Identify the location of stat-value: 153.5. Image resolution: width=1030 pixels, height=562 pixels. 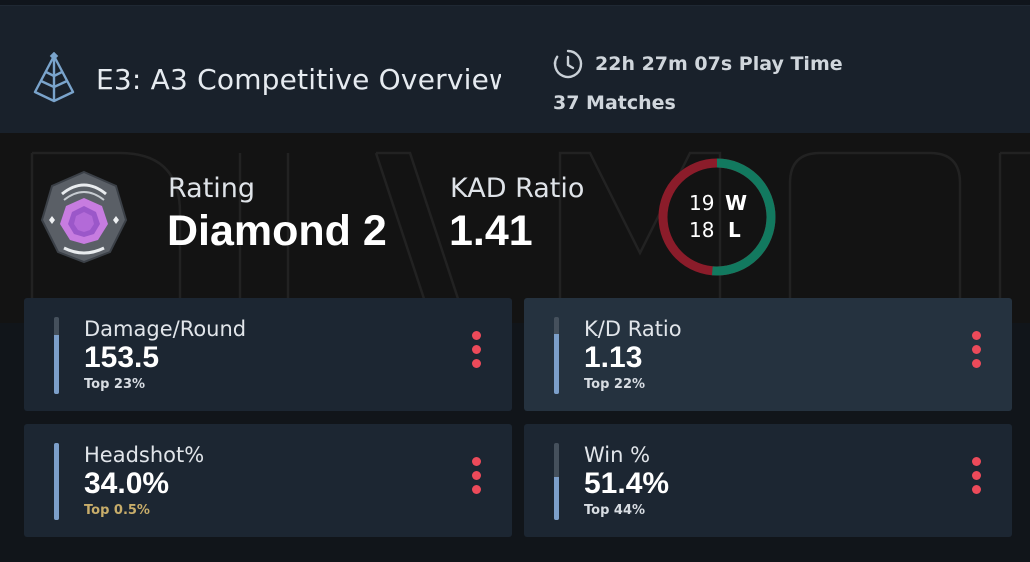
(122, 357).